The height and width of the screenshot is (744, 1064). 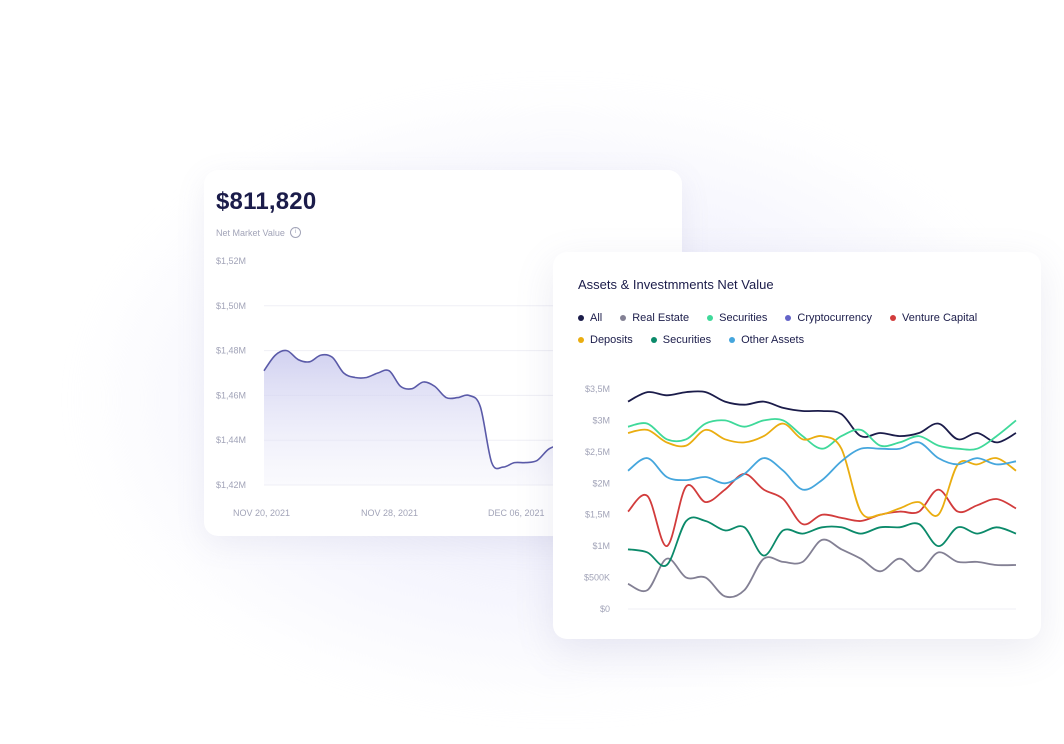 What do you see at coordinates (605, 609) in the screenshot?
I see `y-tick-label: $0` at bounding box center [605, 609].